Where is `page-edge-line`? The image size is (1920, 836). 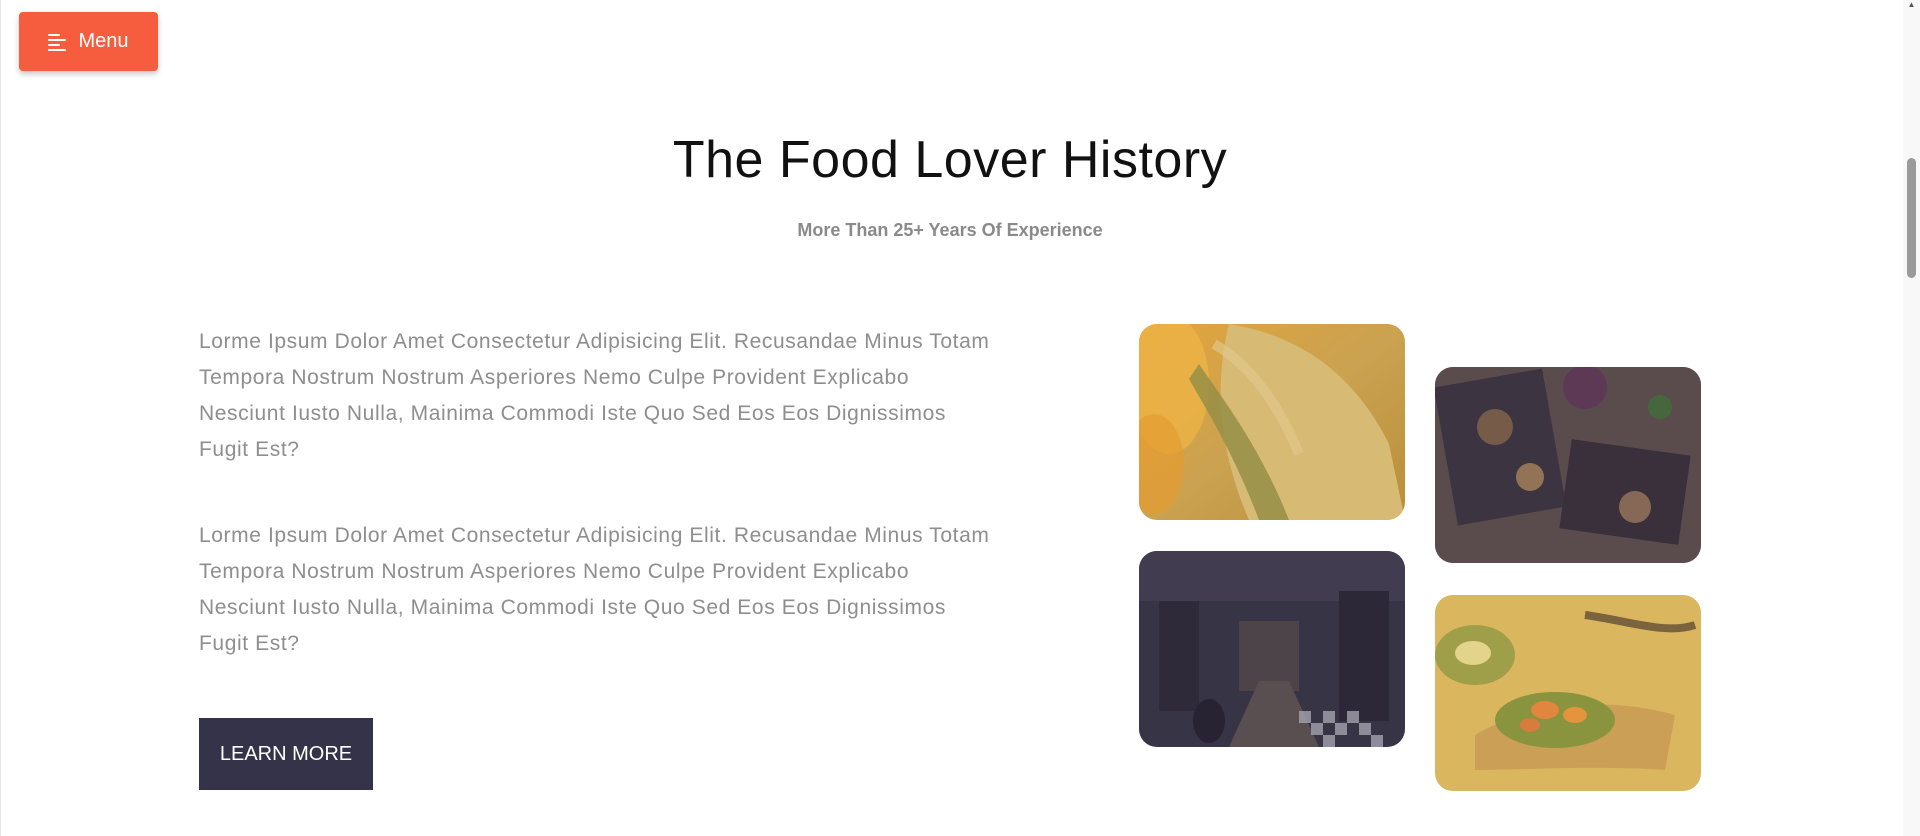 page-edge-line is located at coordinates (0, 418).